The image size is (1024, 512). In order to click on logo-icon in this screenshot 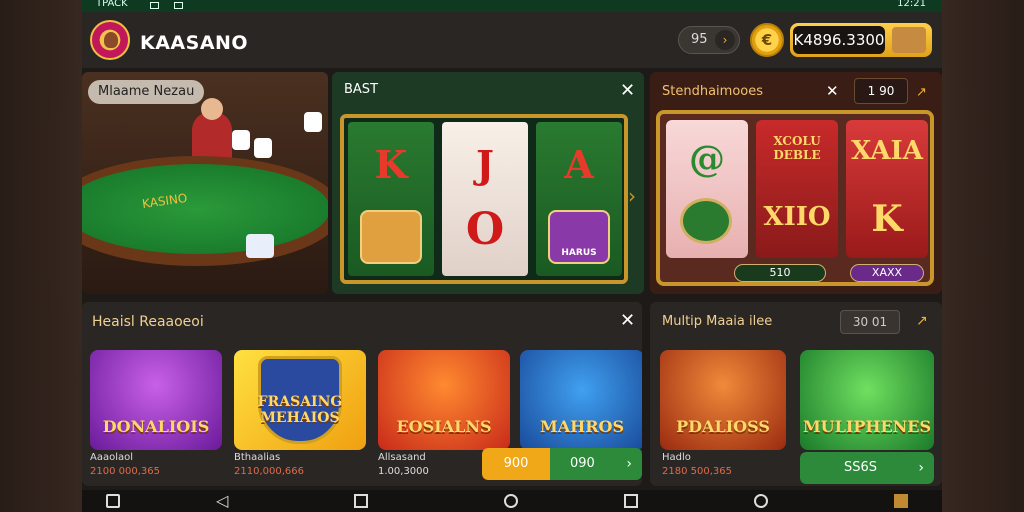, I will do `click(110, 40)`.